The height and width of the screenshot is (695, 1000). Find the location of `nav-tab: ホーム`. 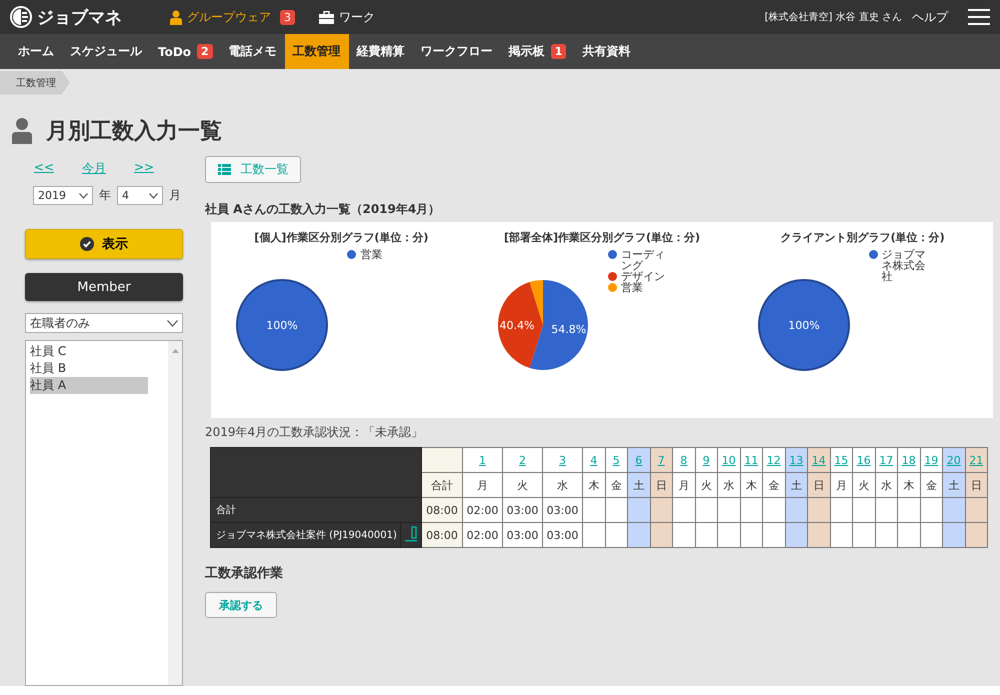

nav-tab: ホーム is located at coordinates (36, 51).